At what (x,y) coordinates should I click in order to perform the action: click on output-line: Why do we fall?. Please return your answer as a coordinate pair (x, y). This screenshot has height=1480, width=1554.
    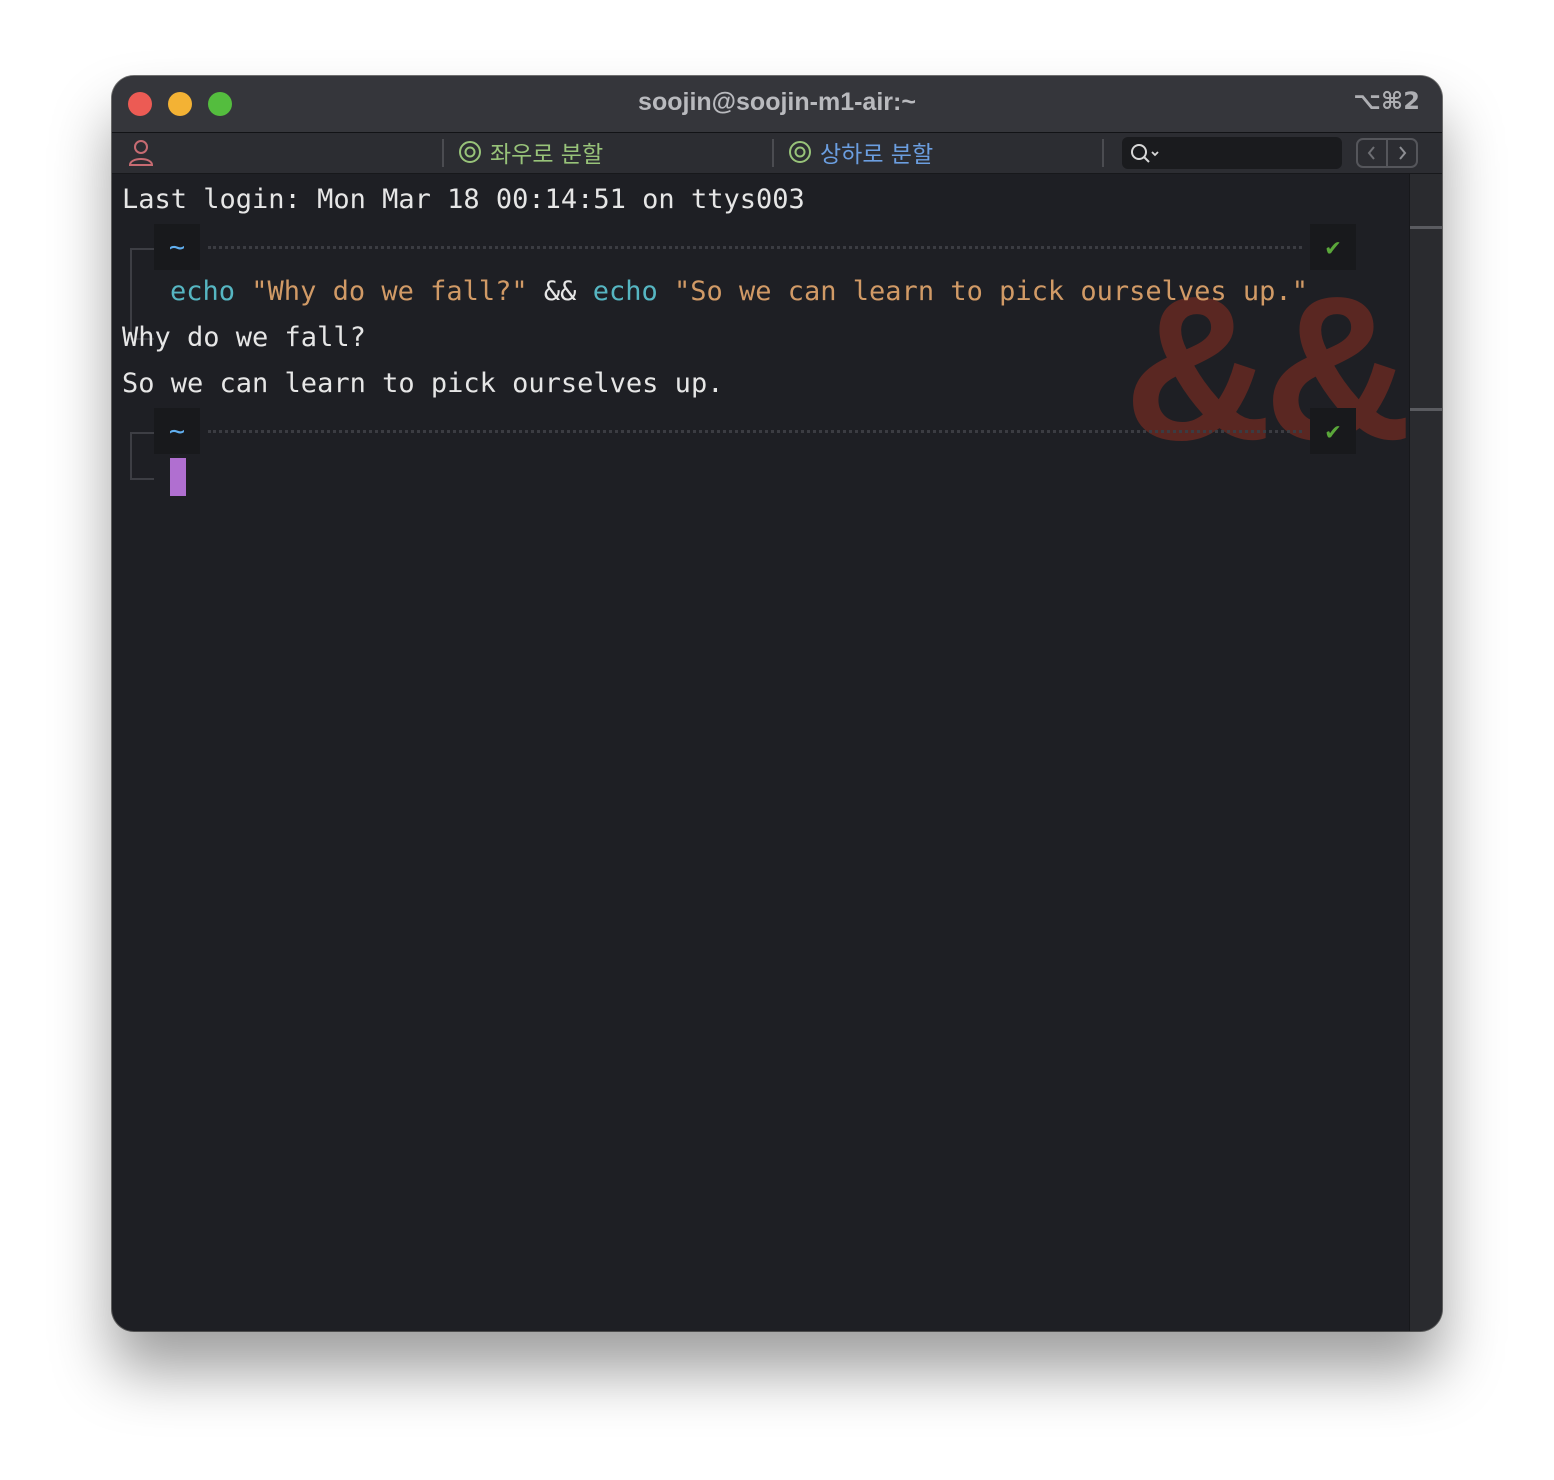
    Looking at the image, I should click on (244, 337).